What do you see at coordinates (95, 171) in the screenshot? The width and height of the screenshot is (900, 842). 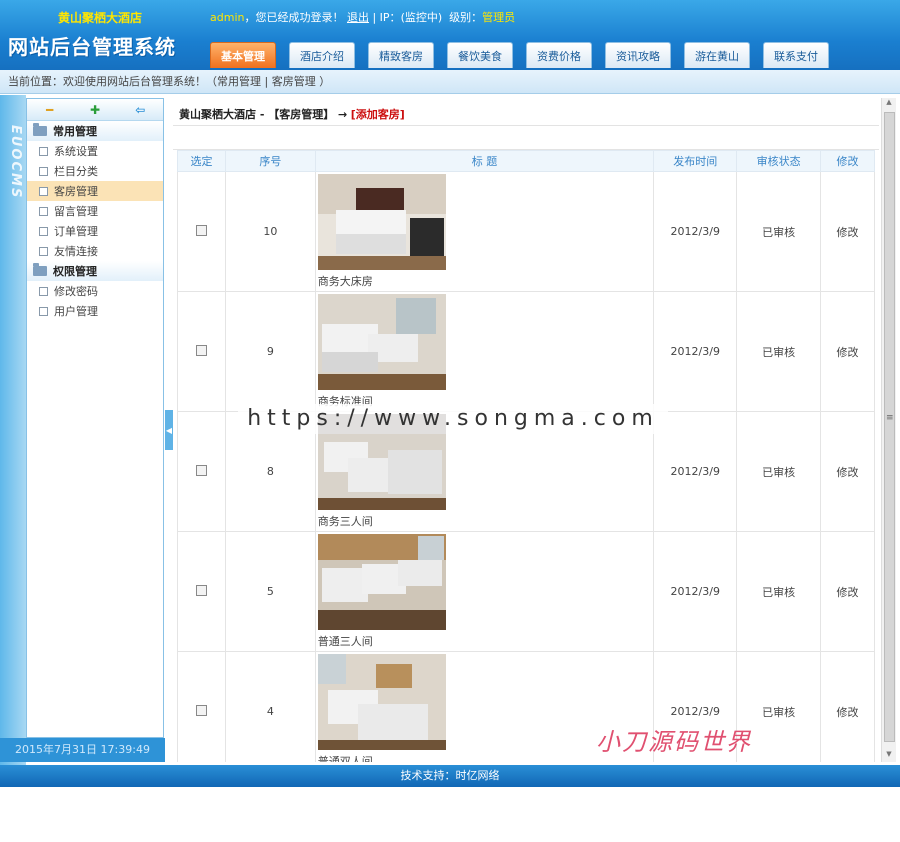 I see `sidebar-item-categories: 栏目分类` at bounding box center [95, 171].